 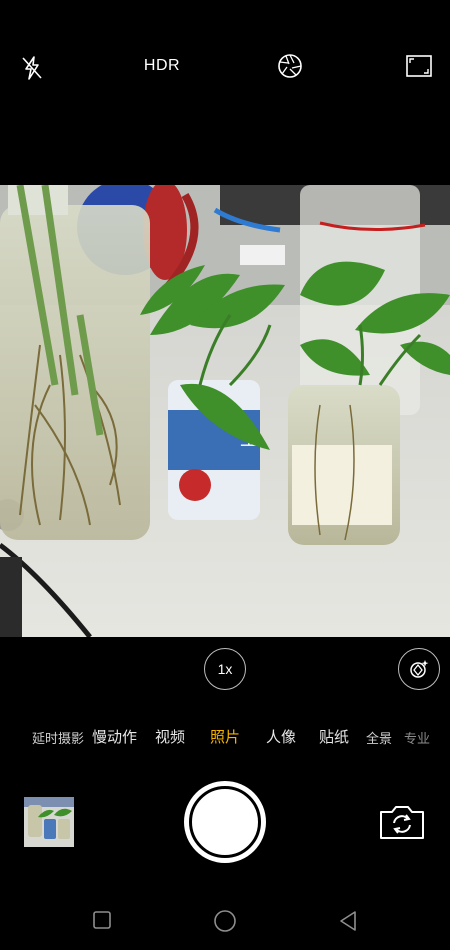 I want to click on zoom-level-button: 1x, so click(x=225, y=669).